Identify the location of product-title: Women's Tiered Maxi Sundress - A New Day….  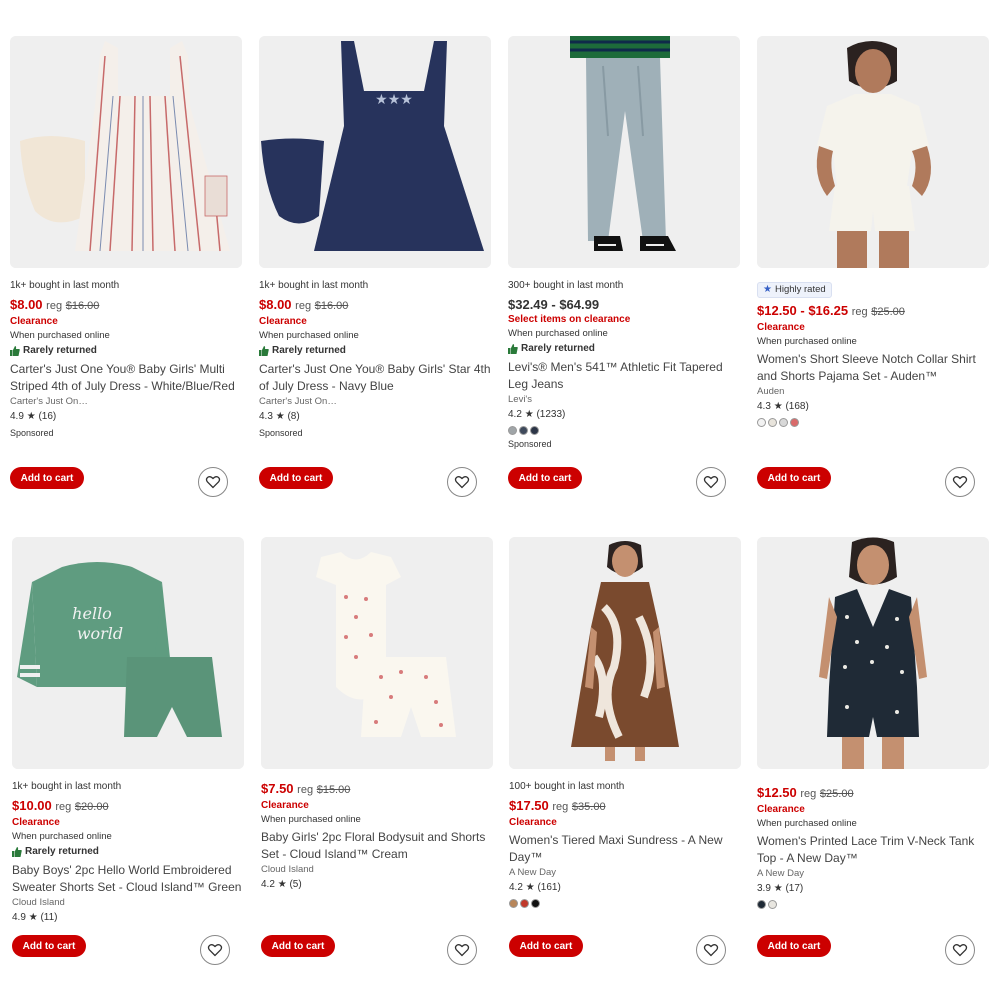
(625, 849).